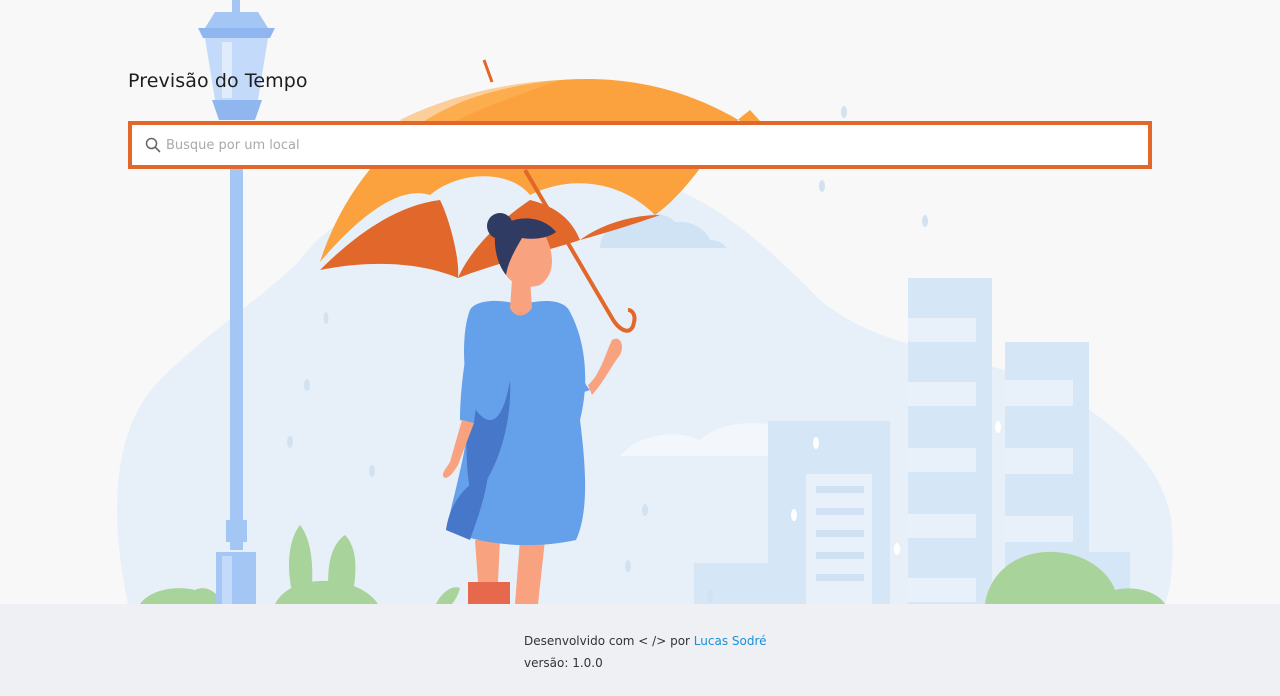  I want to click on version-label: versão: 1.0.0, so click(563, 663).